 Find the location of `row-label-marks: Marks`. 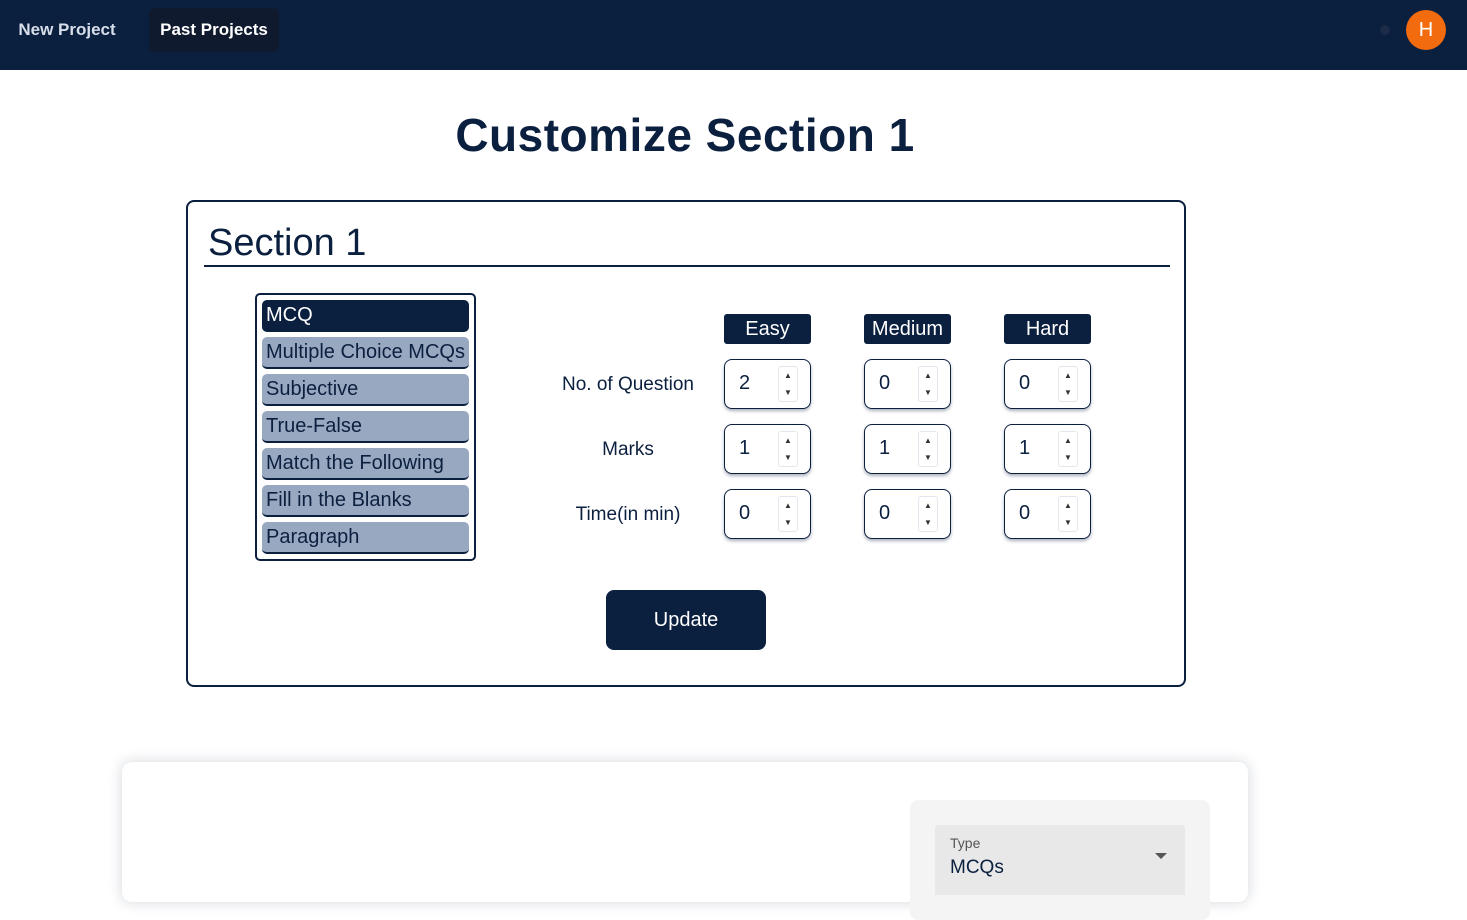

row-label-marks: Marks is located at coordinates (628, 449).